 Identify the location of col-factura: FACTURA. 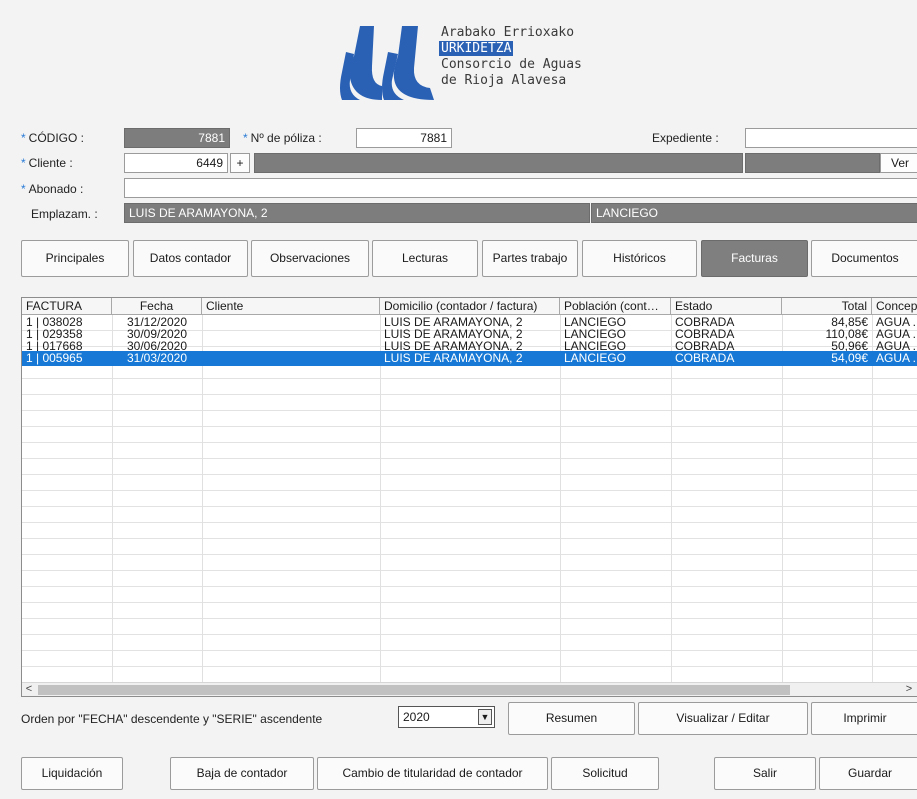
(67, 306).